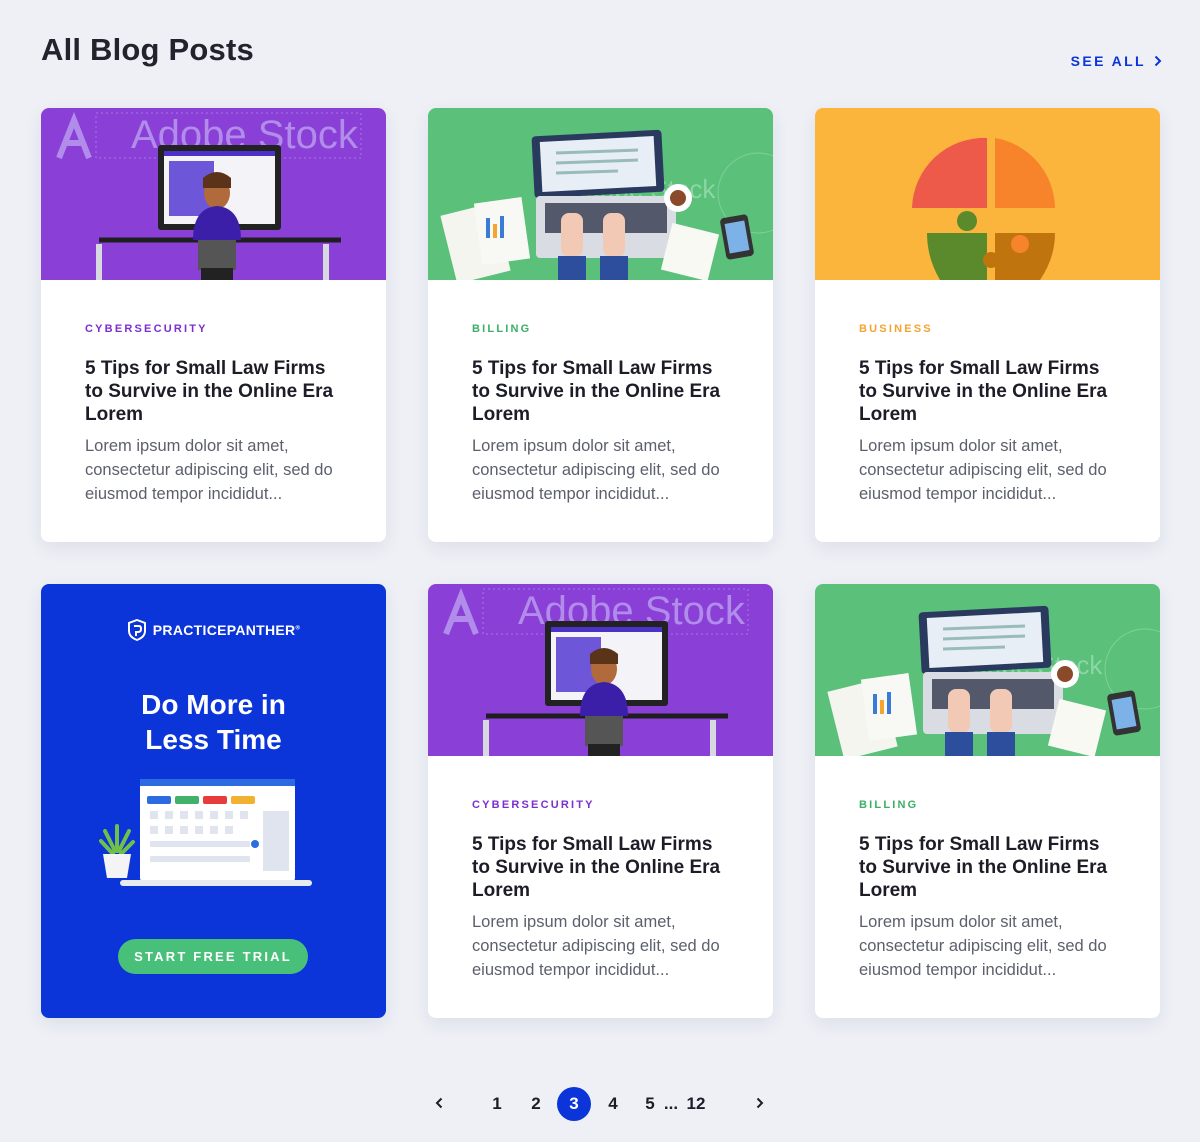 The width and height of the screenshot is (1200, 1142). I want to click on page-1-button: 1, so click(497, 1104).